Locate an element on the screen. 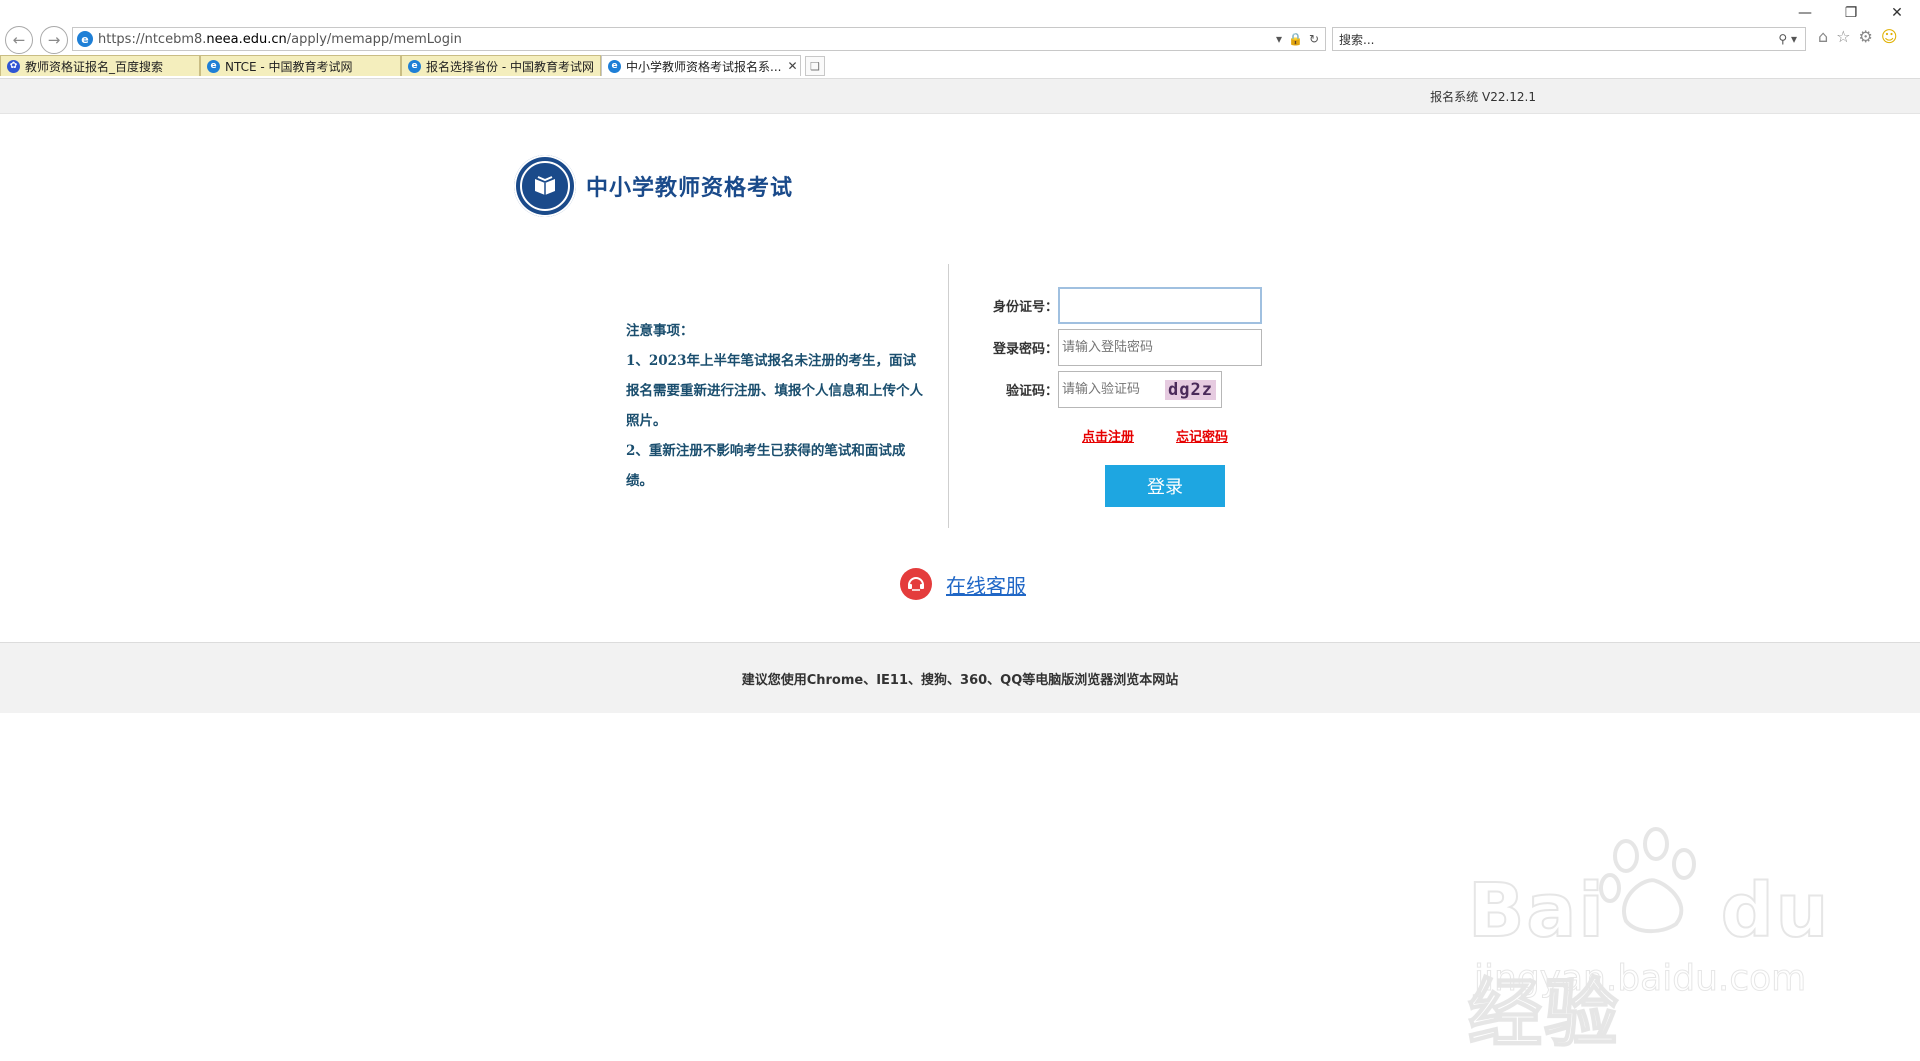 The image size is (1920, 1061). url-prefix: https://ntcebm8. is located at coordinates (152, 39).